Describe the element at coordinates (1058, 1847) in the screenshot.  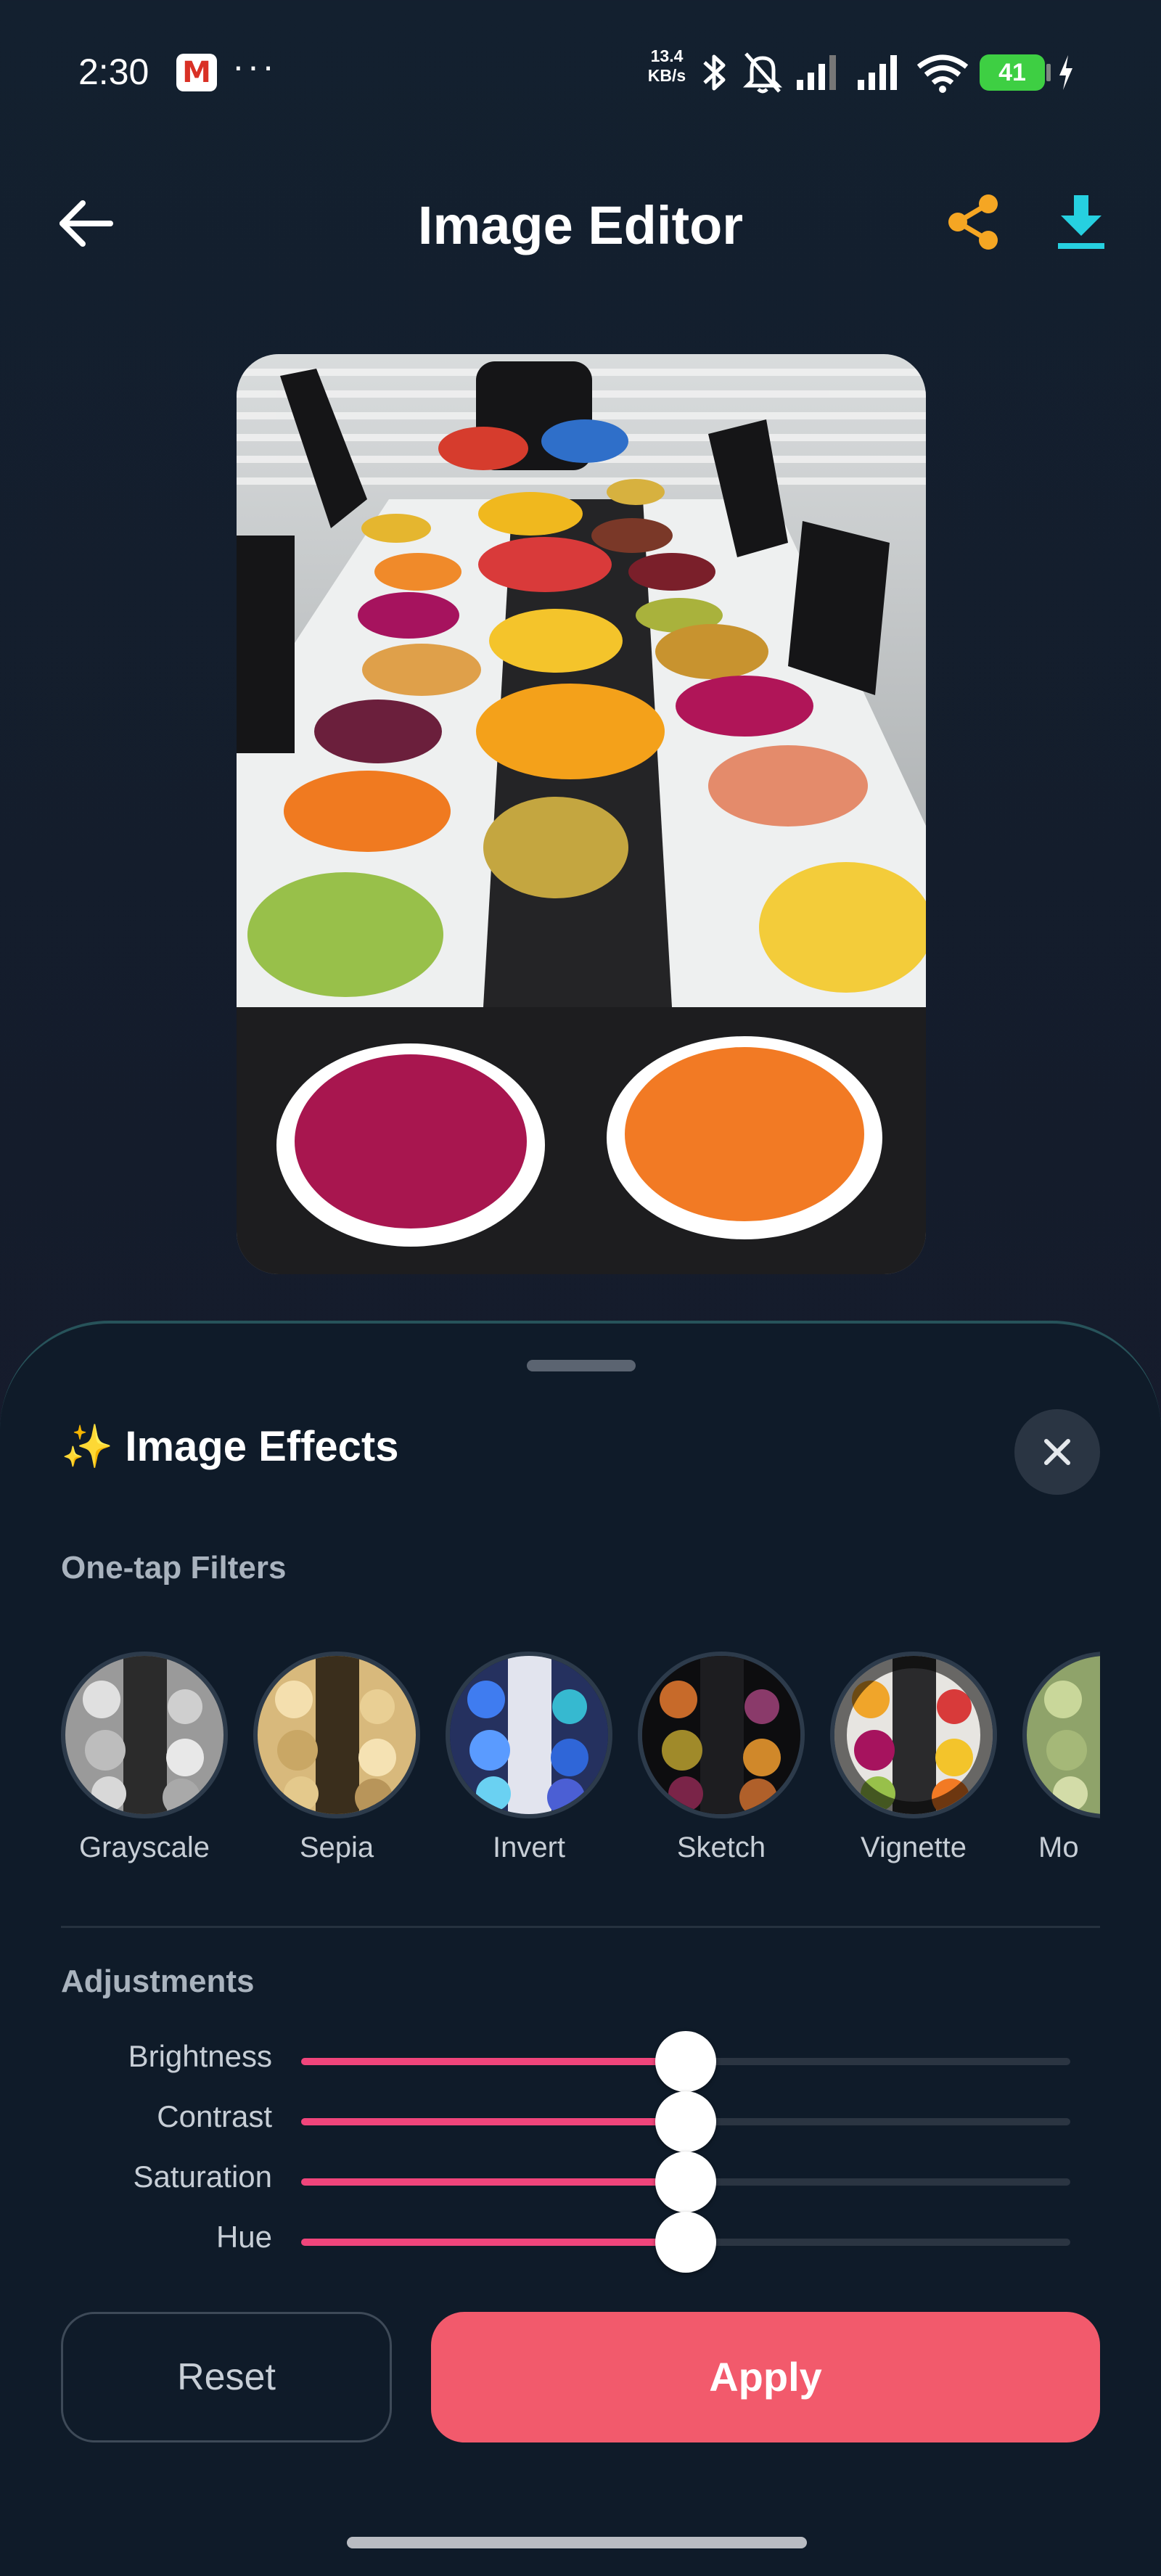
I see `filter-label: Mo` at that location.